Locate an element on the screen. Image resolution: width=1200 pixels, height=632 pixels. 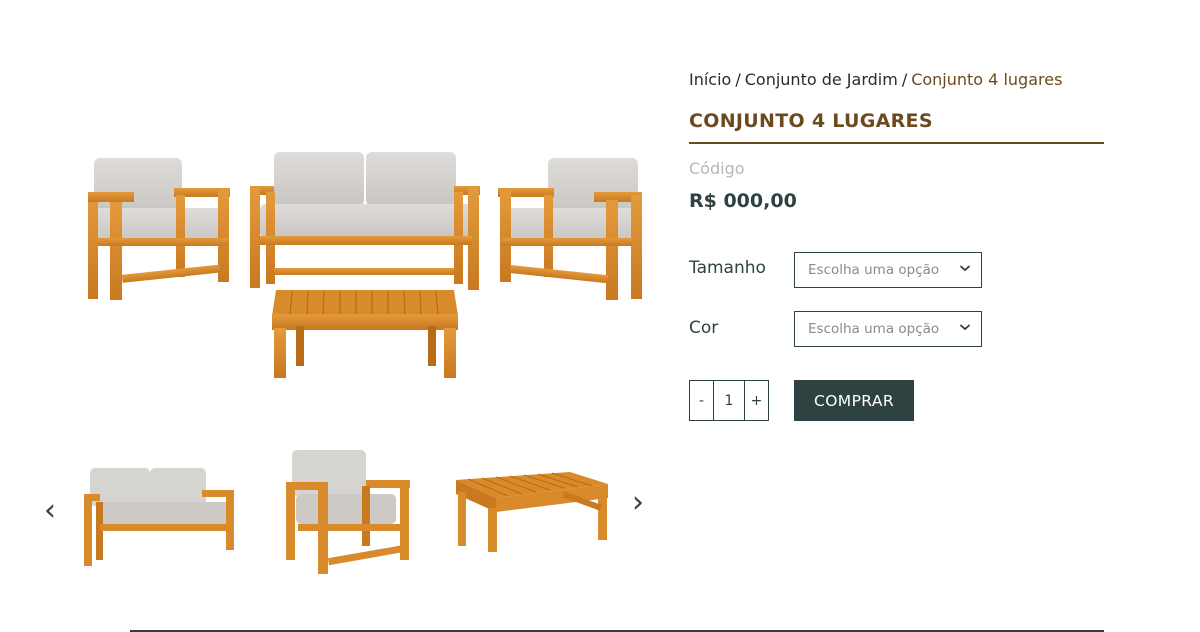
left-armchair is located at coordinates (159, 229).